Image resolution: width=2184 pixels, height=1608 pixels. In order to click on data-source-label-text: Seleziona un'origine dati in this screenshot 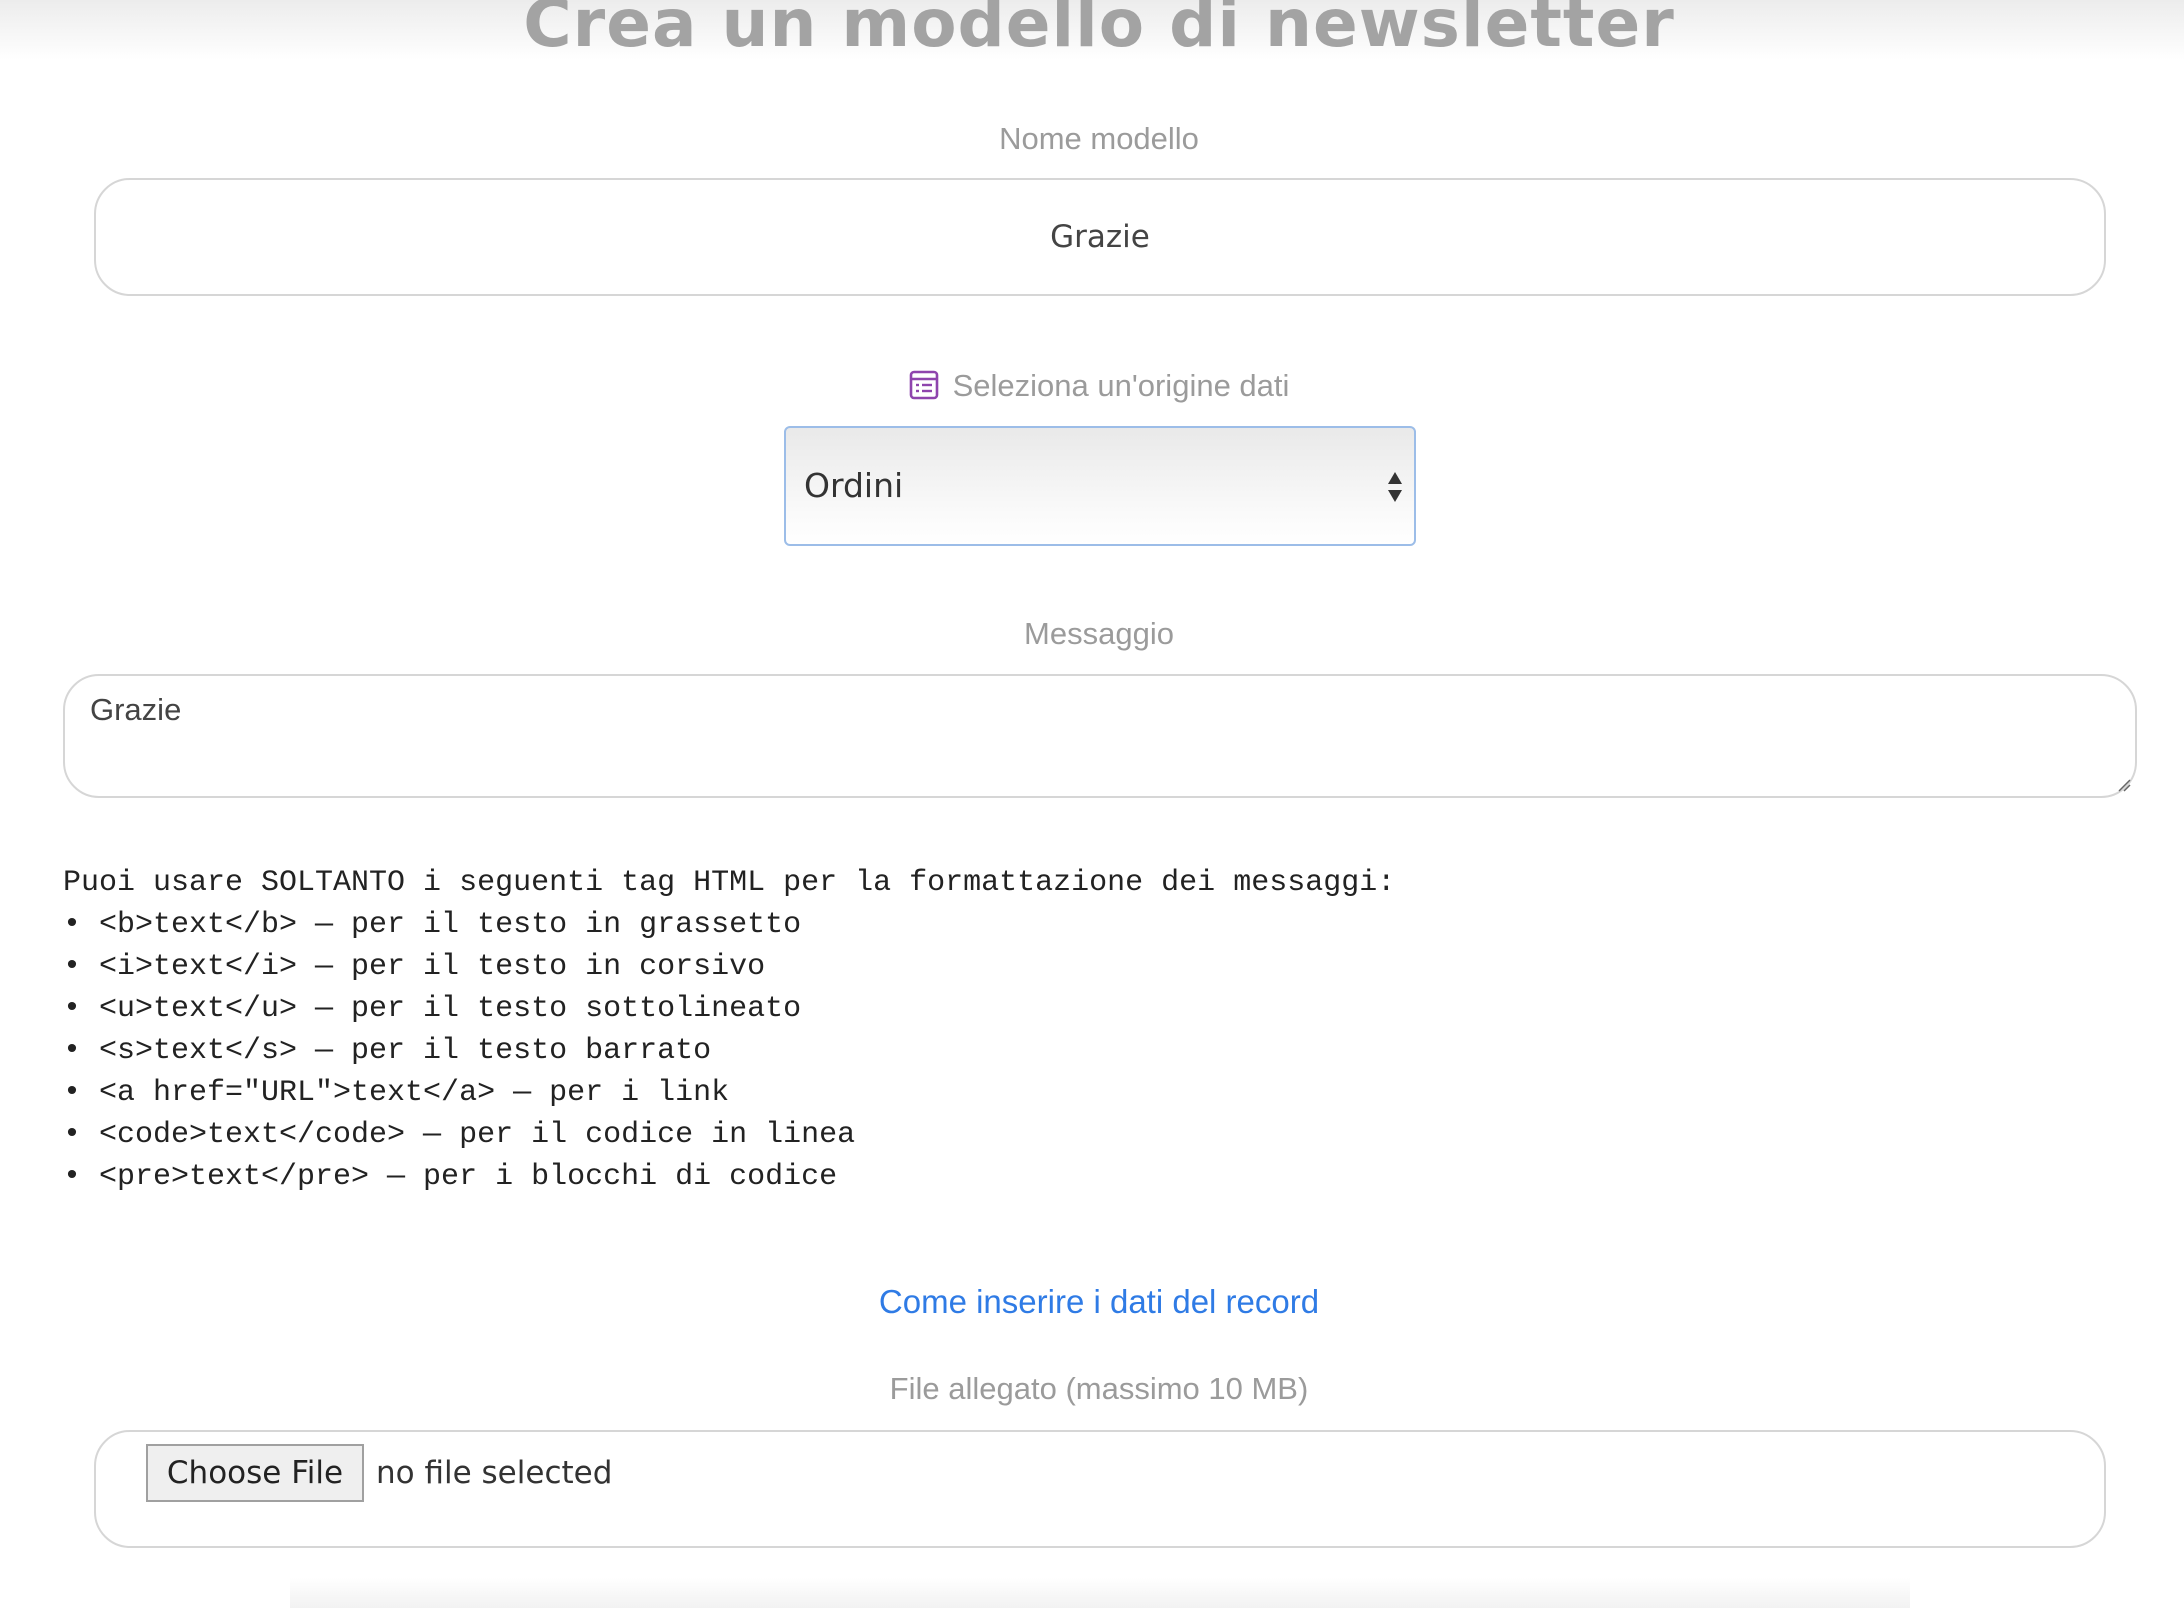, I will do `click(1121, 385)`.